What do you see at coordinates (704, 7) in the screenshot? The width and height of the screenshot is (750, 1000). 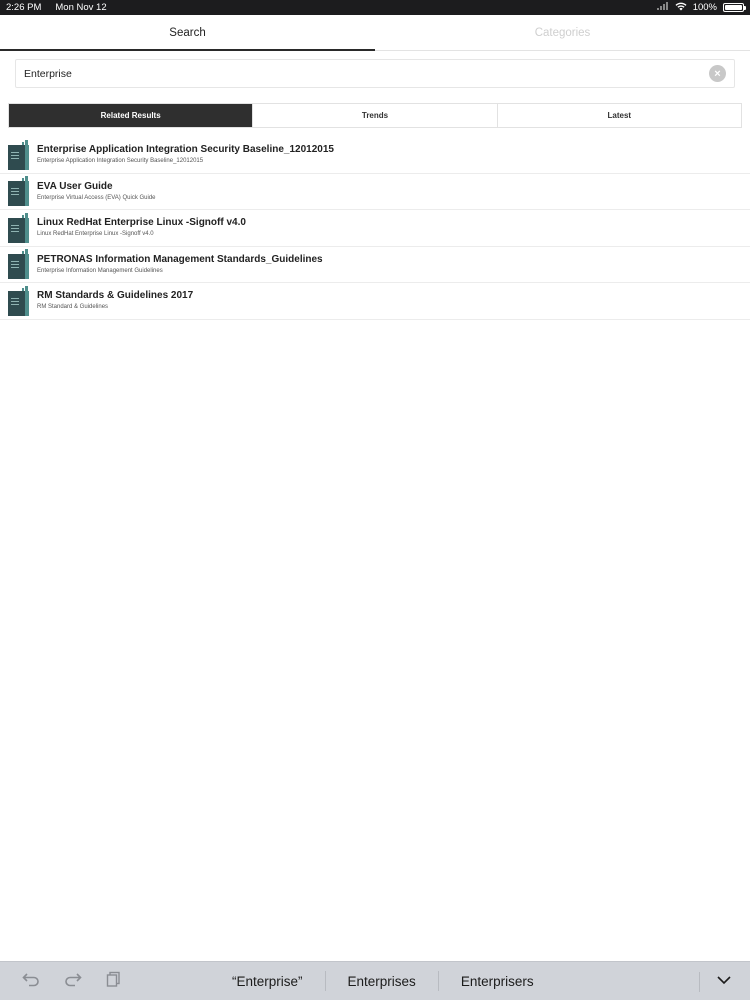 I see `battery-percent: 100%` at bounding box center [704, 7].